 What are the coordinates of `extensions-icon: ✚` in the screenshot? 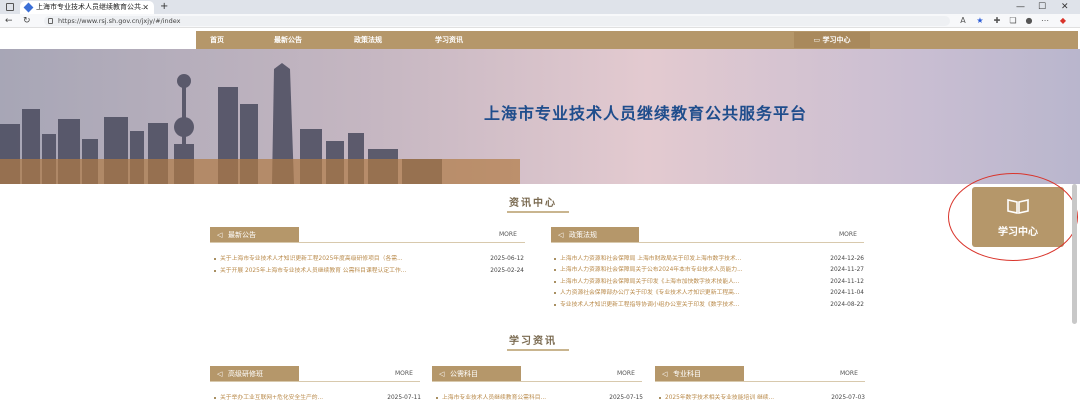 It's located at (997, 21).